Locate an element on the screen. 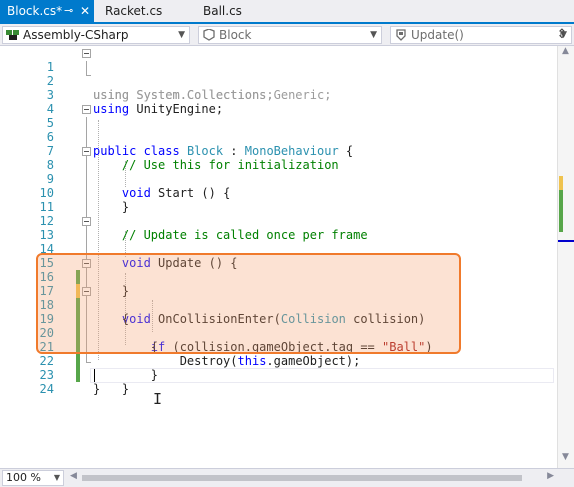  code-line: 3 using UnityEngine; is located at coordinates (278, 95).